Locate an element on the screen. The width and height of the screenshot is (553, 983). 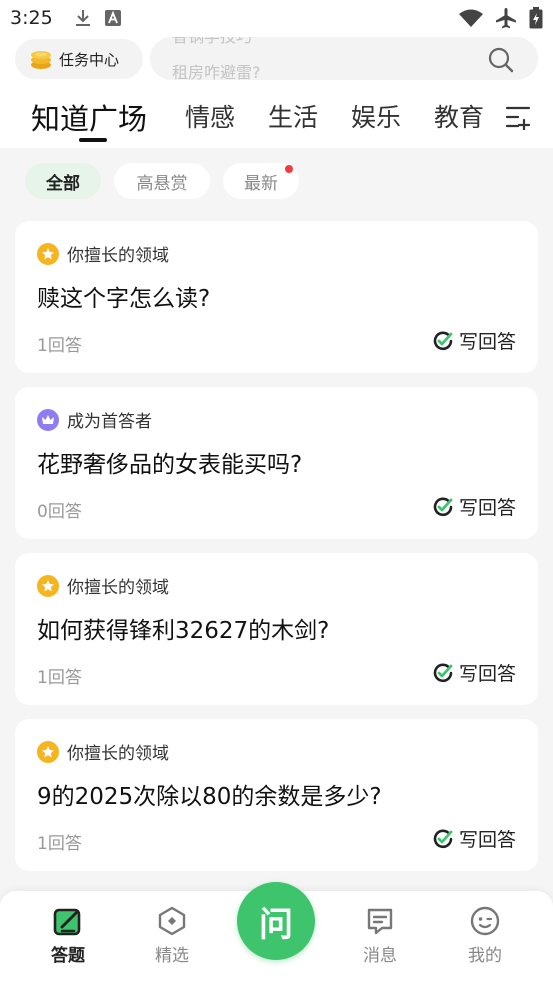
nav-featured: 精选 is located at coordinates (172, 935).